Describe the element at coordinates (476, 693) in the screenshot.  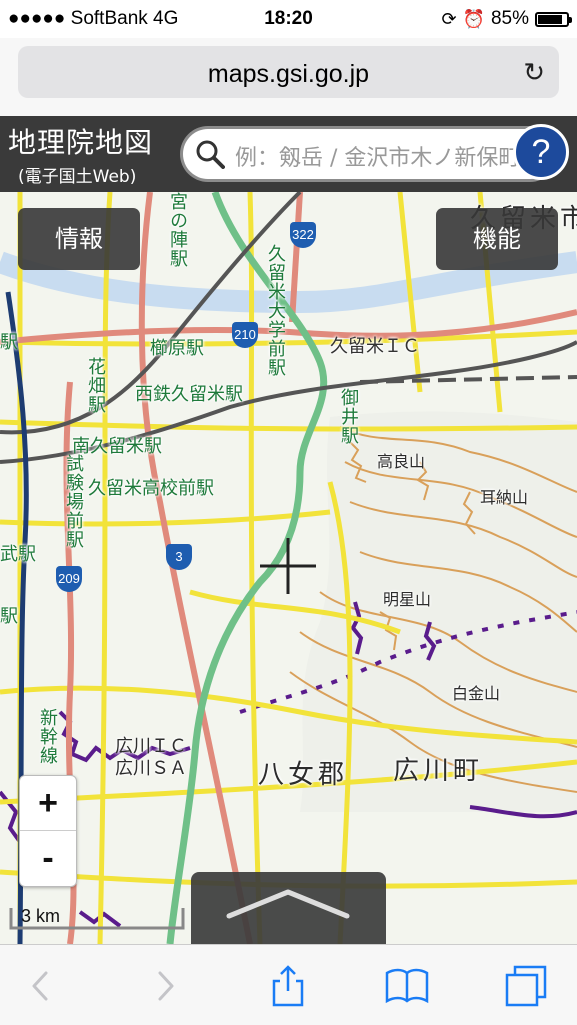
I see `label-shirogane-san: 白金山` at that location.